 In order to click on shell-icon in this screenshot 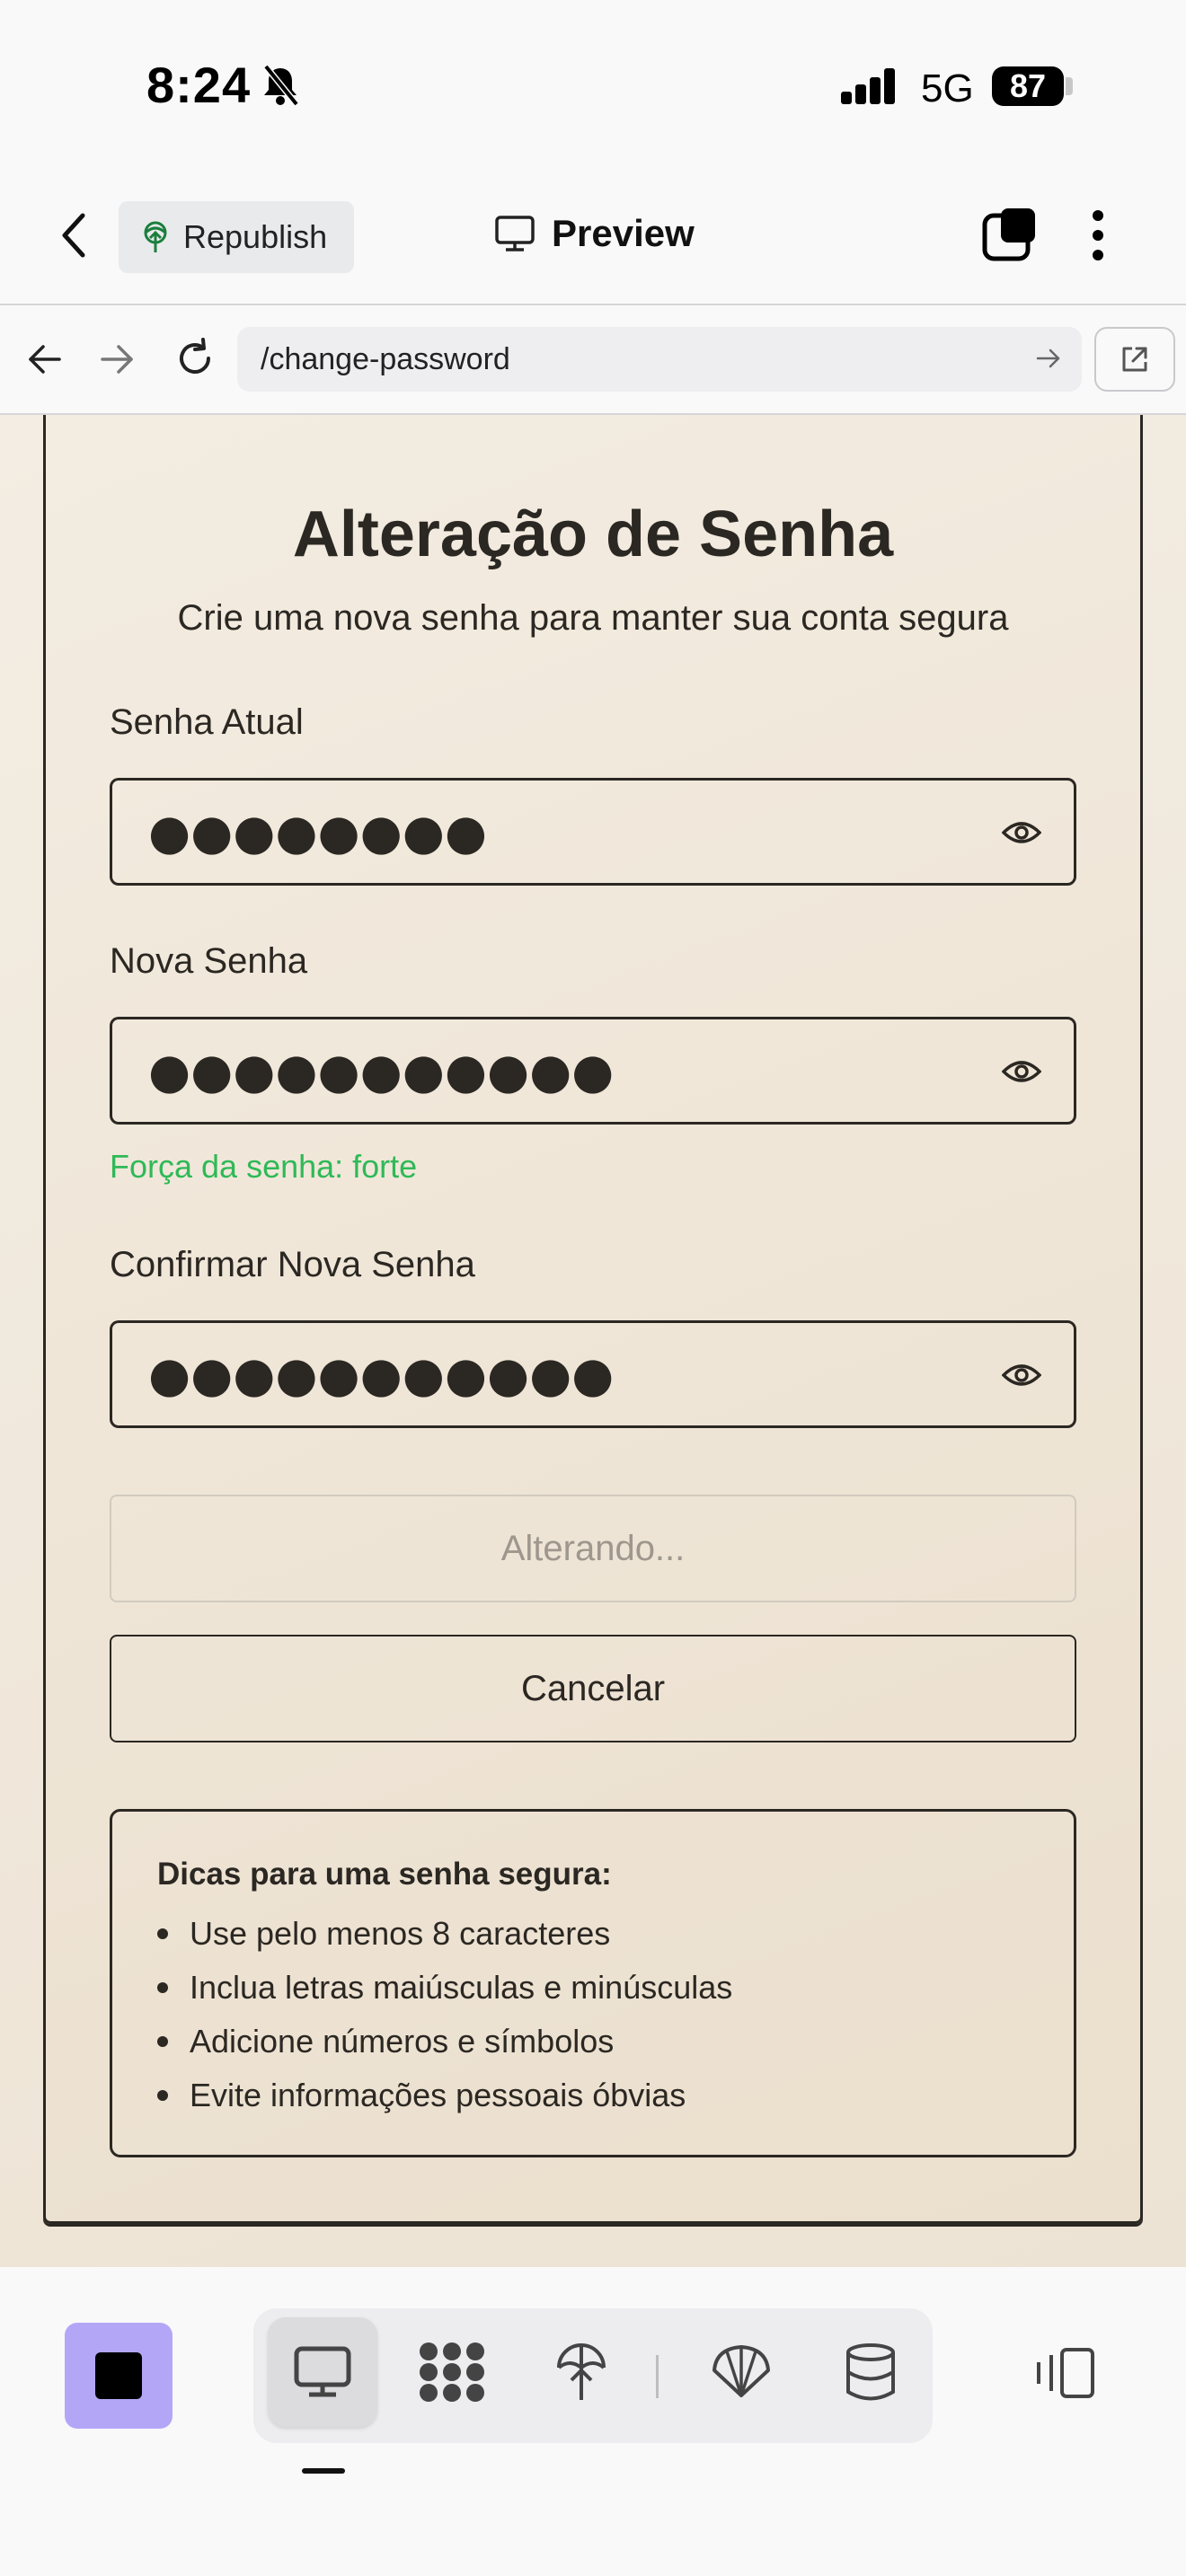, I will do `click(741, 2371)`.